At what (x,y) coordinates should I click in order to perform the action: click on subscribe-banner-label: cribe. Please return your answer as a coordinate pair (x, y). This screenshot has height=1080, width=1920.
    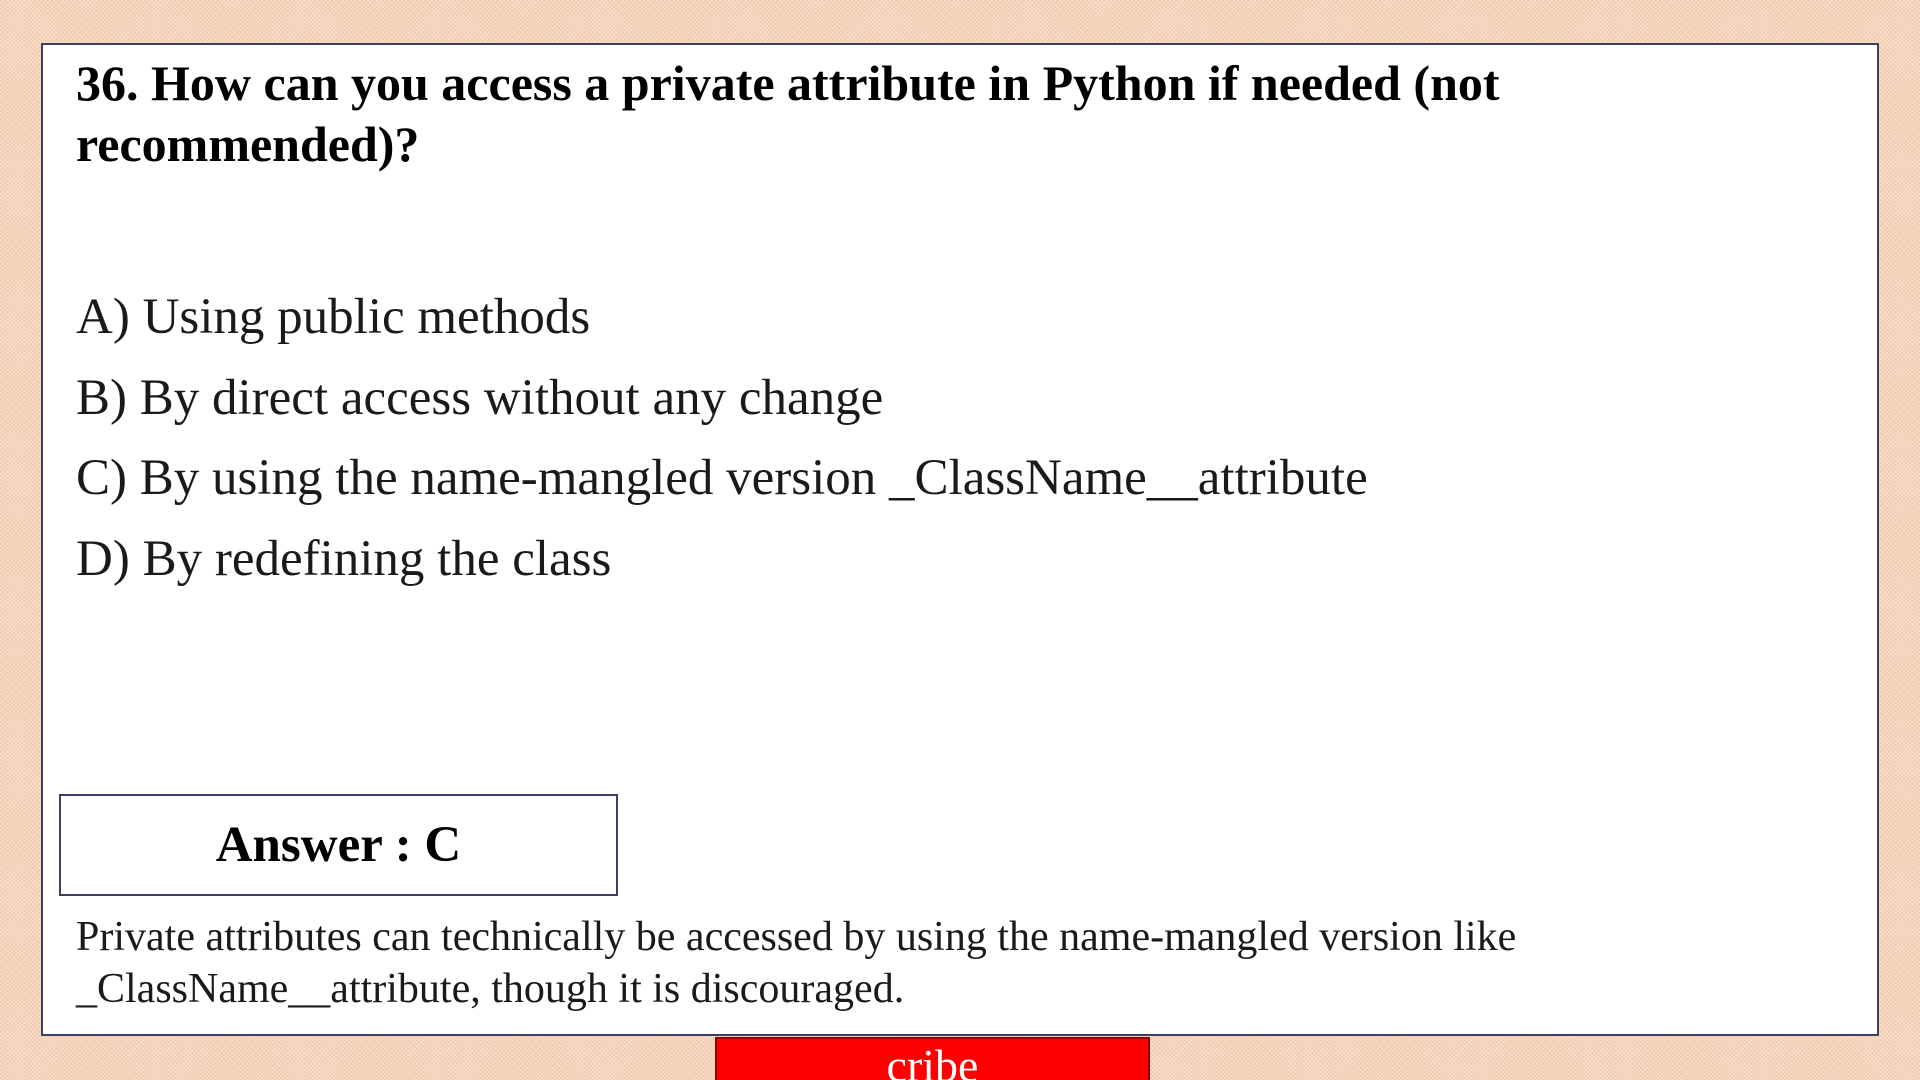
    Looking at the image, I should click on (932, 1060).